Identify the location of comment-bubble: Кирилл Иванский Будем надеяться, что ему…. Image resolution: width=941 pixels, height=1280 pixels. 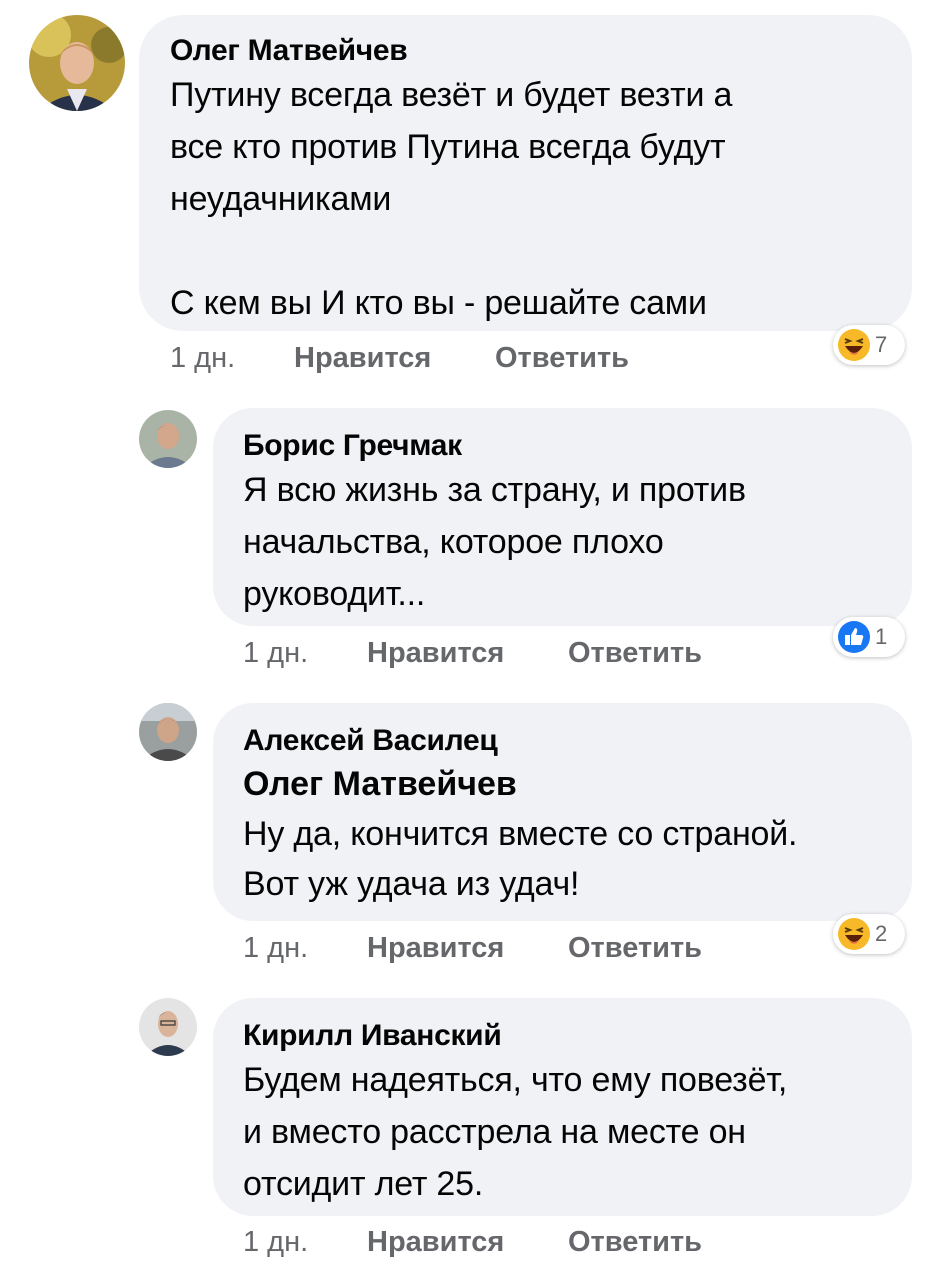
(562, 1107).